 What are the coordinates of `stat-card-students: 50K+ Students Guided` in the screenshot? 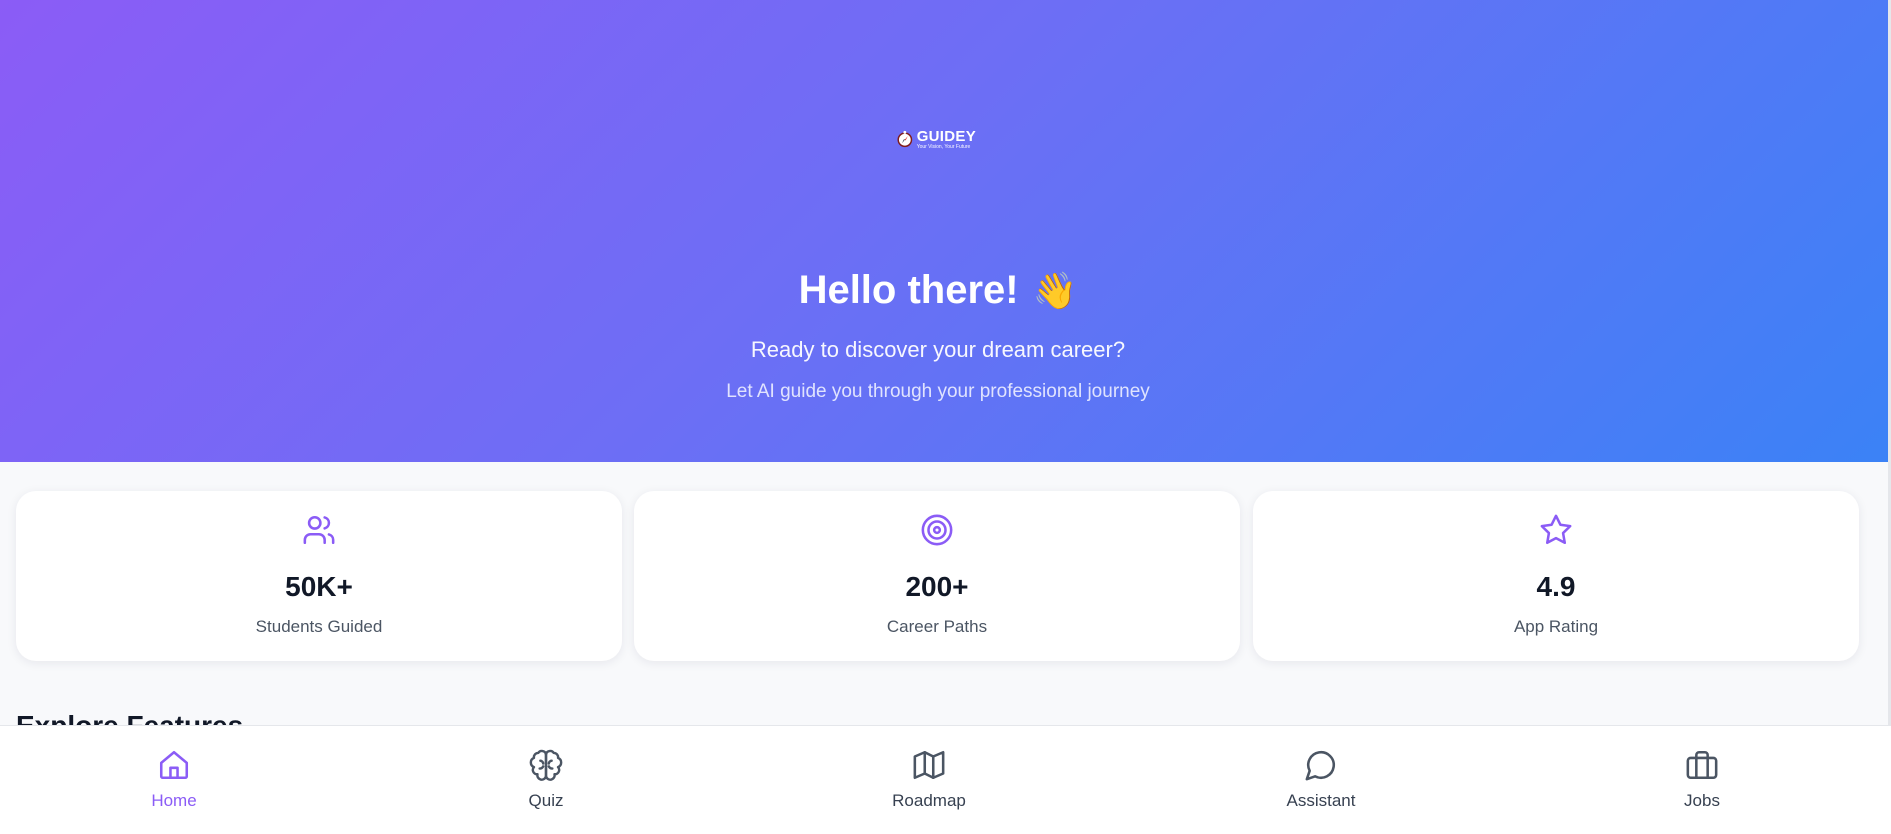 It's located at (319, 576).